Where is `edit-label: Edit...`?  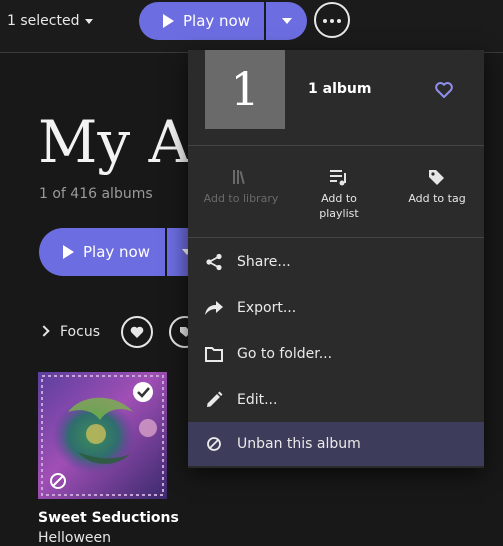 edit-label: Edit... is located at coordinates (257, 400).